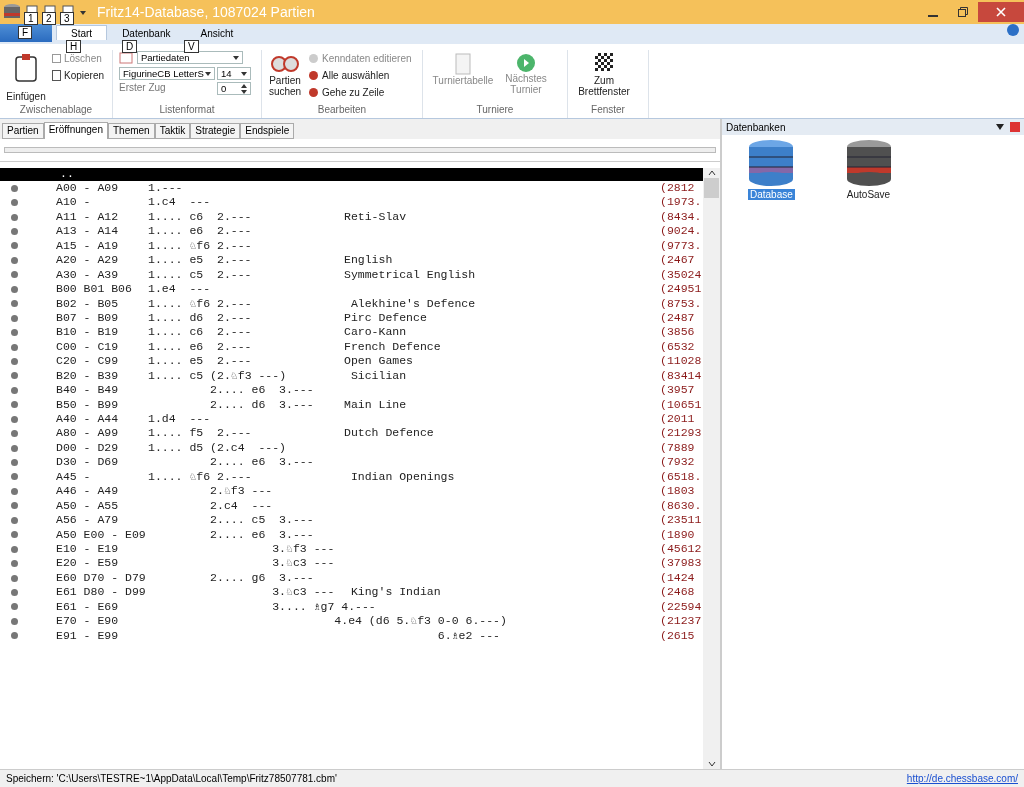 The height and width of the screenshot is (787, 1024). What do you see at coordinates (262, 520) in the screenshot?
I see `moves: 2.... c5 3.---` at bounding box center [262, 520].